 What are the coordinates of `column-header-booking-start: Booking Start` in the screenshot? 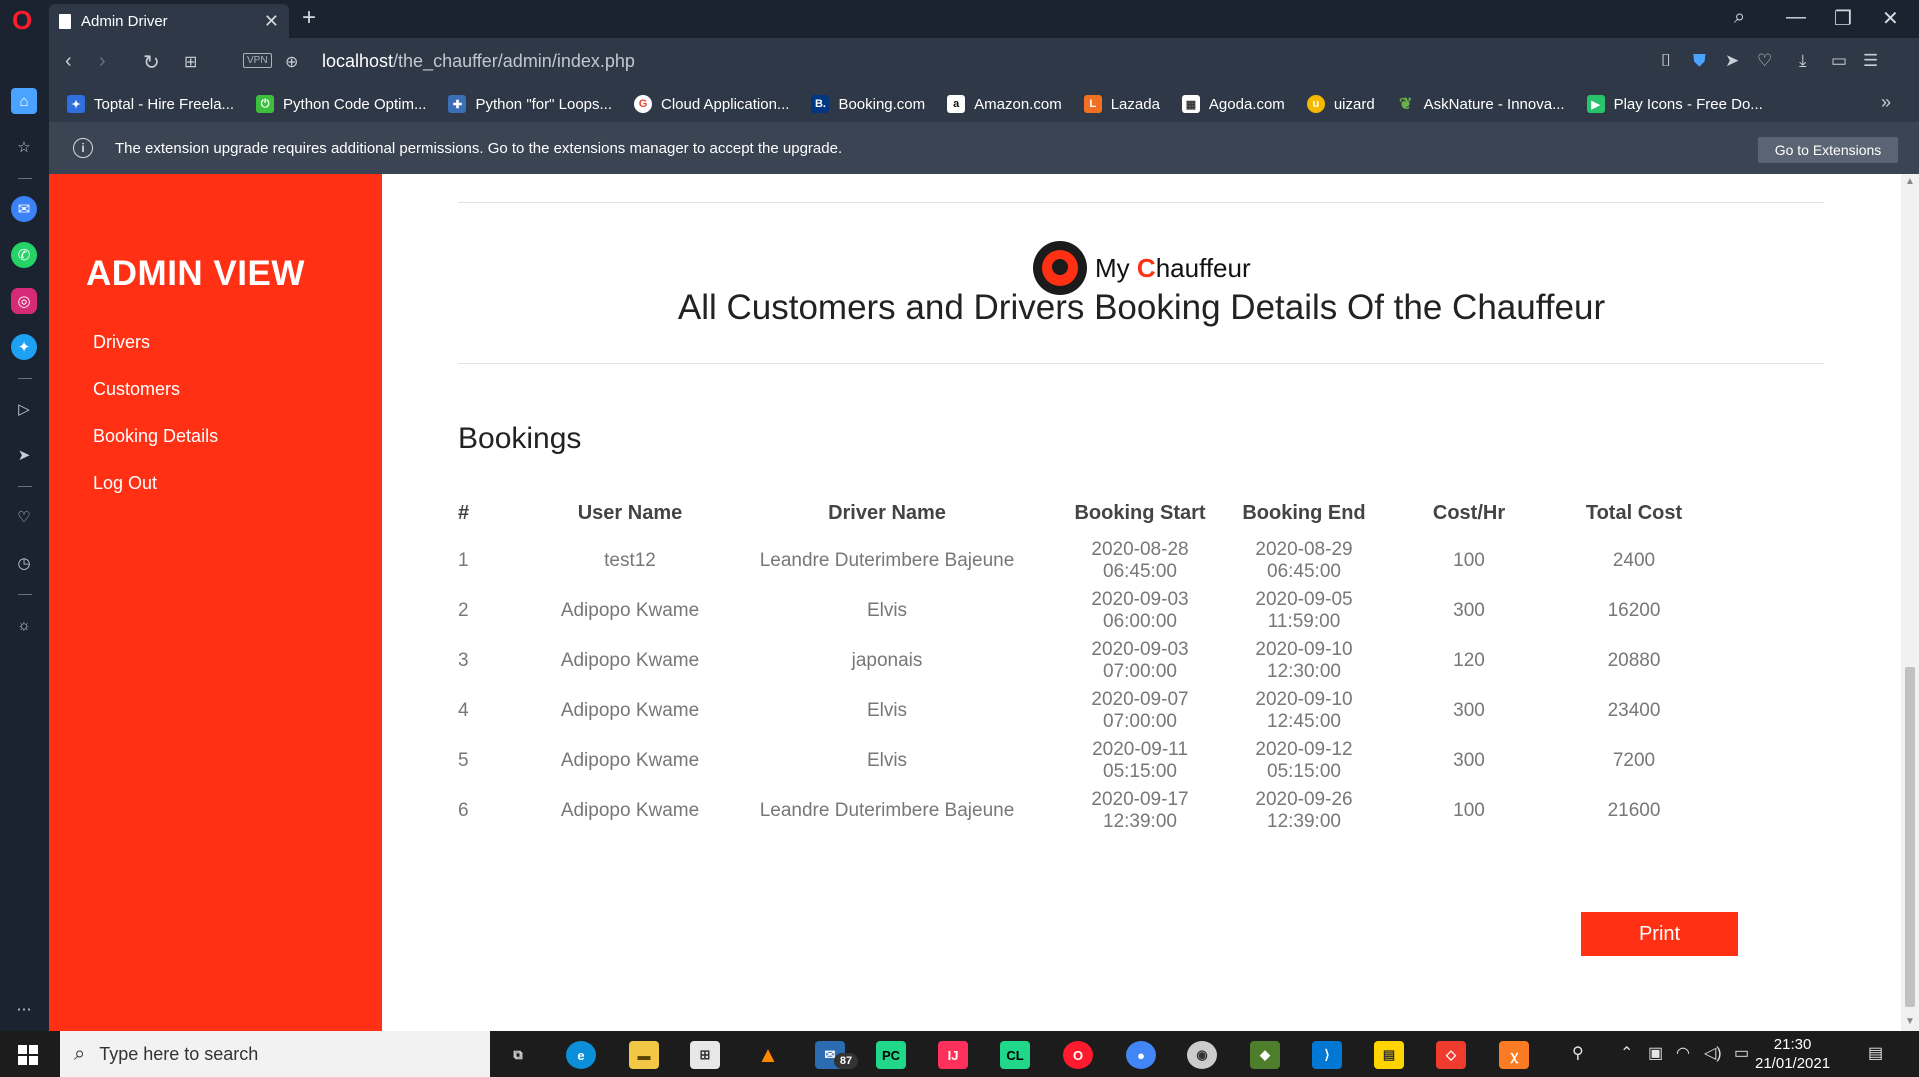 It's located at (1140, 512).